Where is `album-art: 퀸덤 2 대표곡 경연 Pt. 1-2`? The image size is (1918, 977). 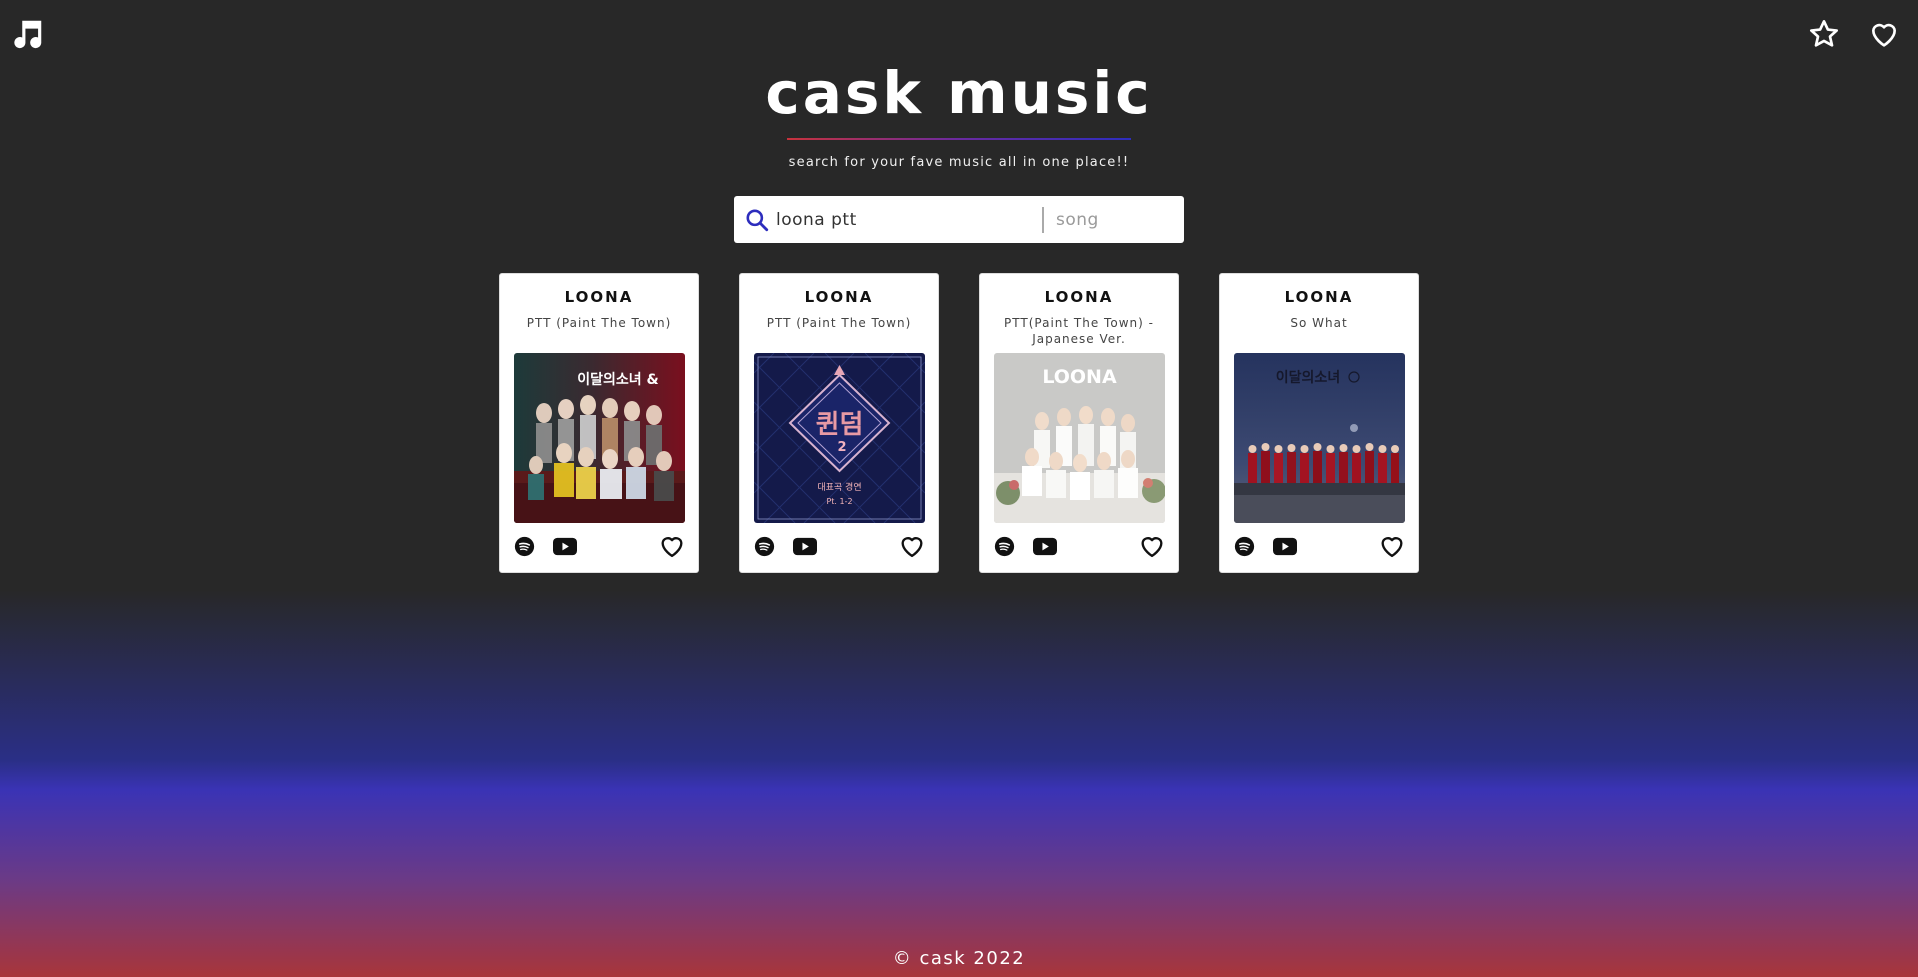 album-art: 퀸덤 2 대표곡 경연 Pt. 1-2 is located at coordinates (839, 438).